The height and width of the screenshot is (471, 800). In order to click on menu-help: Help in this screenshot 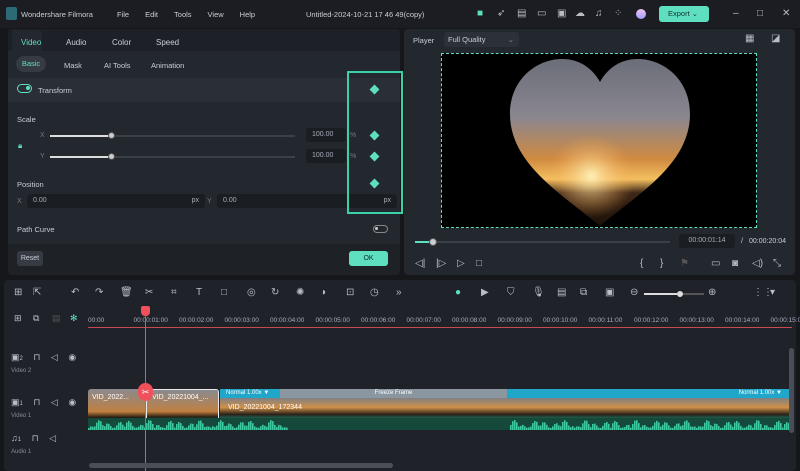, I will do `click(247, 14)`.